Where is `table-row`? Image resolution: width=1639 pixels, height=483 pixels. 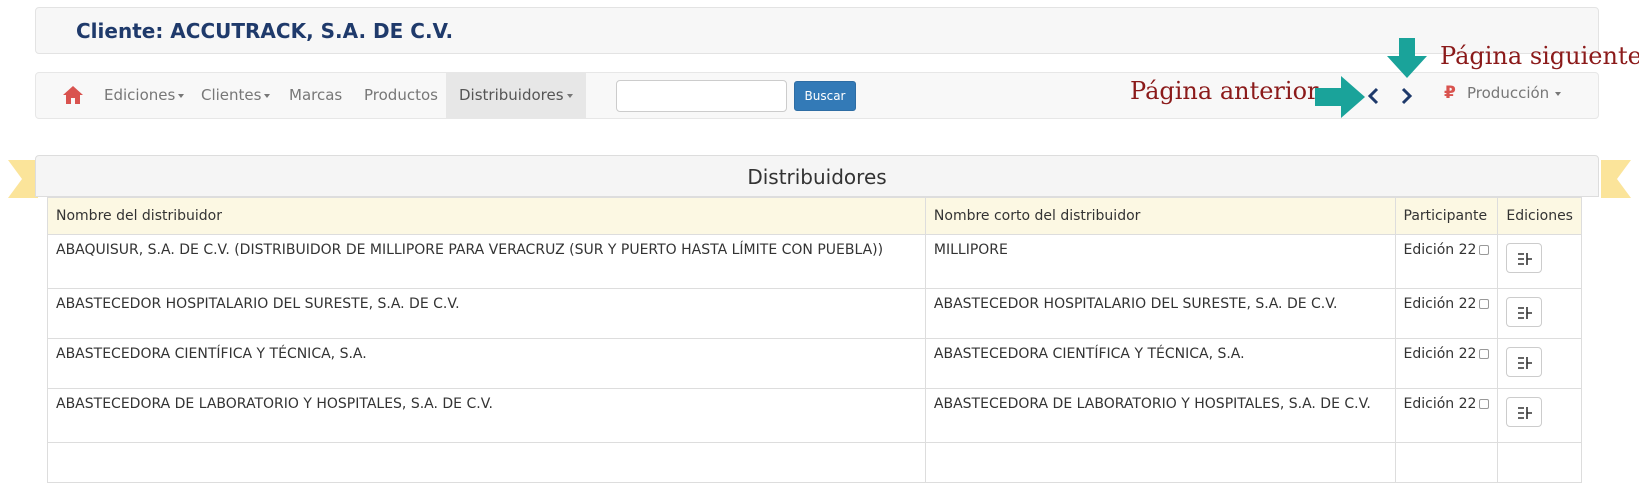
table-row is located at coordinates (814, 462).